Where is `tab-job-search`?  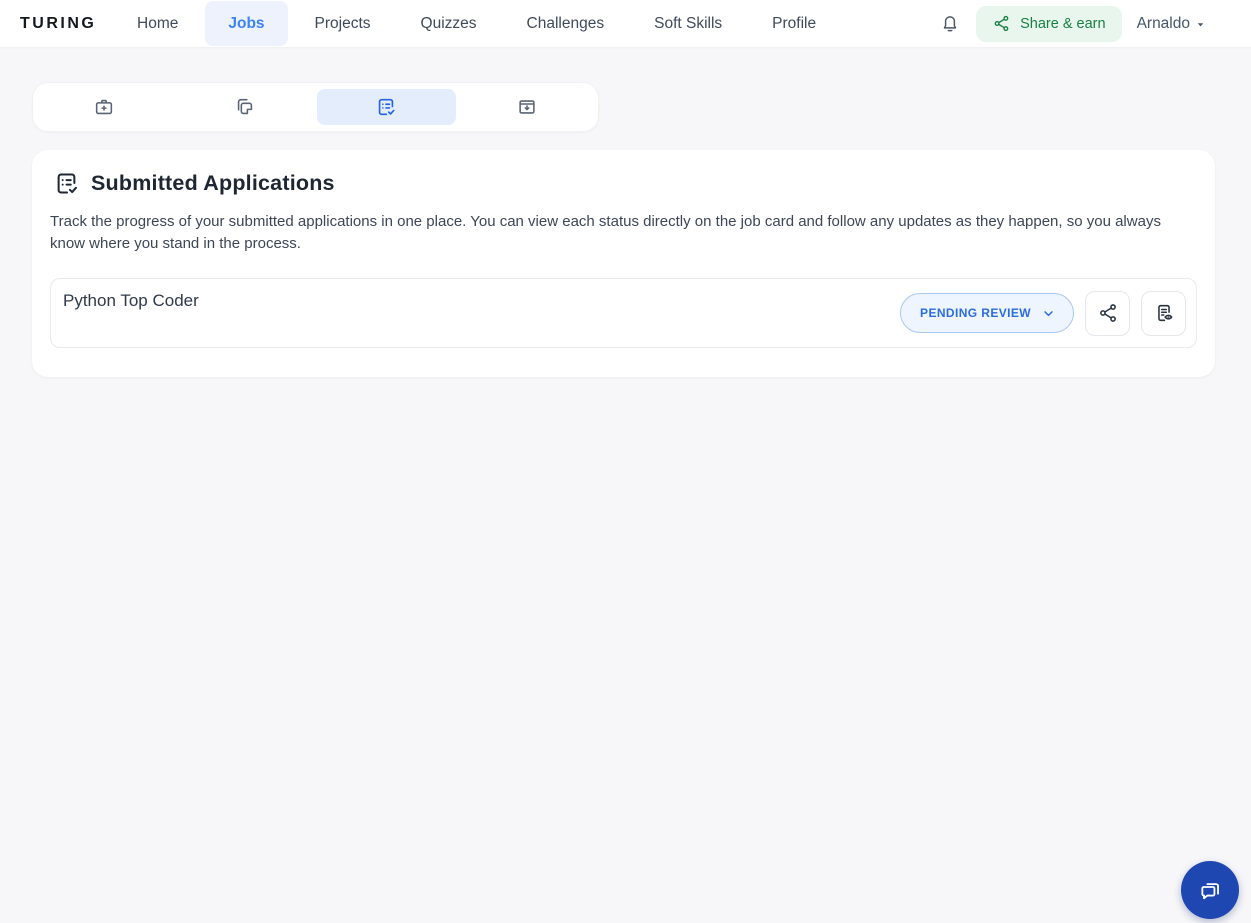 tab-job-search is located at coordinates (103, 107).